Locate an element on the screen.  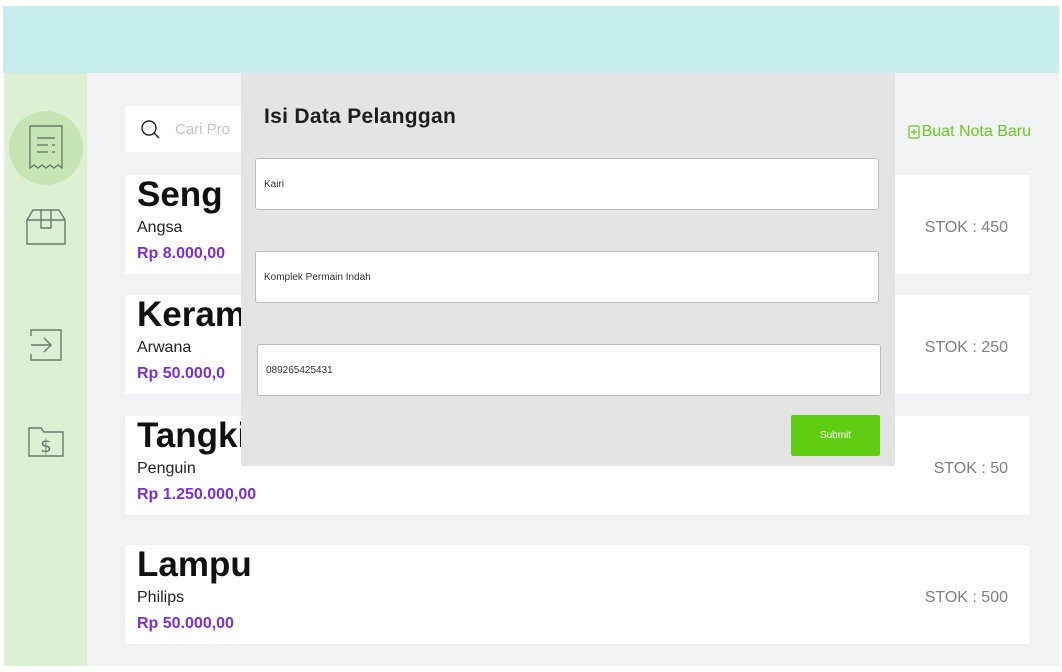
sidebar-item-receipts is located at coordinates (46, 148).